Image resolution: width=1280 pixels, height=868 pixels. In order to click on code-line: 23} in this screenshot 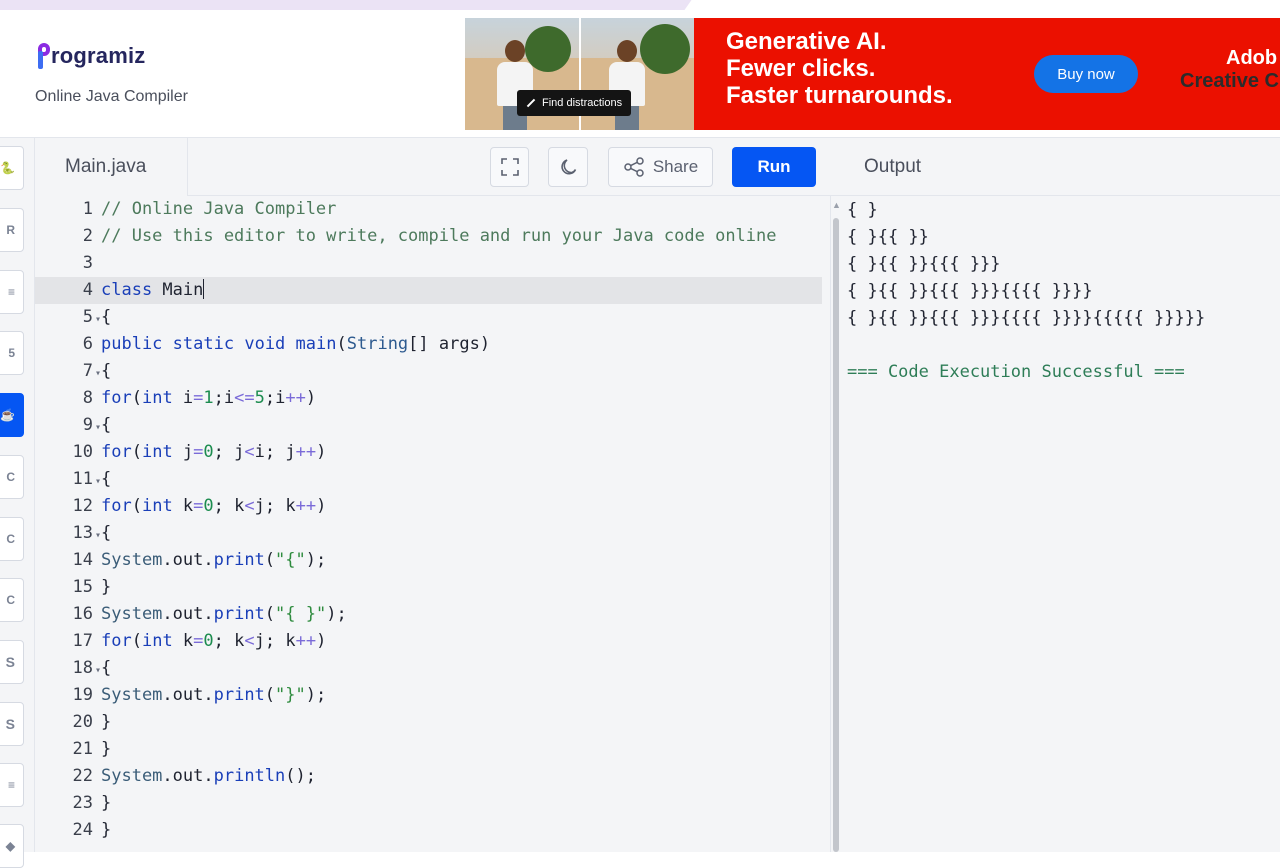, I will do `click(428, 803)`.